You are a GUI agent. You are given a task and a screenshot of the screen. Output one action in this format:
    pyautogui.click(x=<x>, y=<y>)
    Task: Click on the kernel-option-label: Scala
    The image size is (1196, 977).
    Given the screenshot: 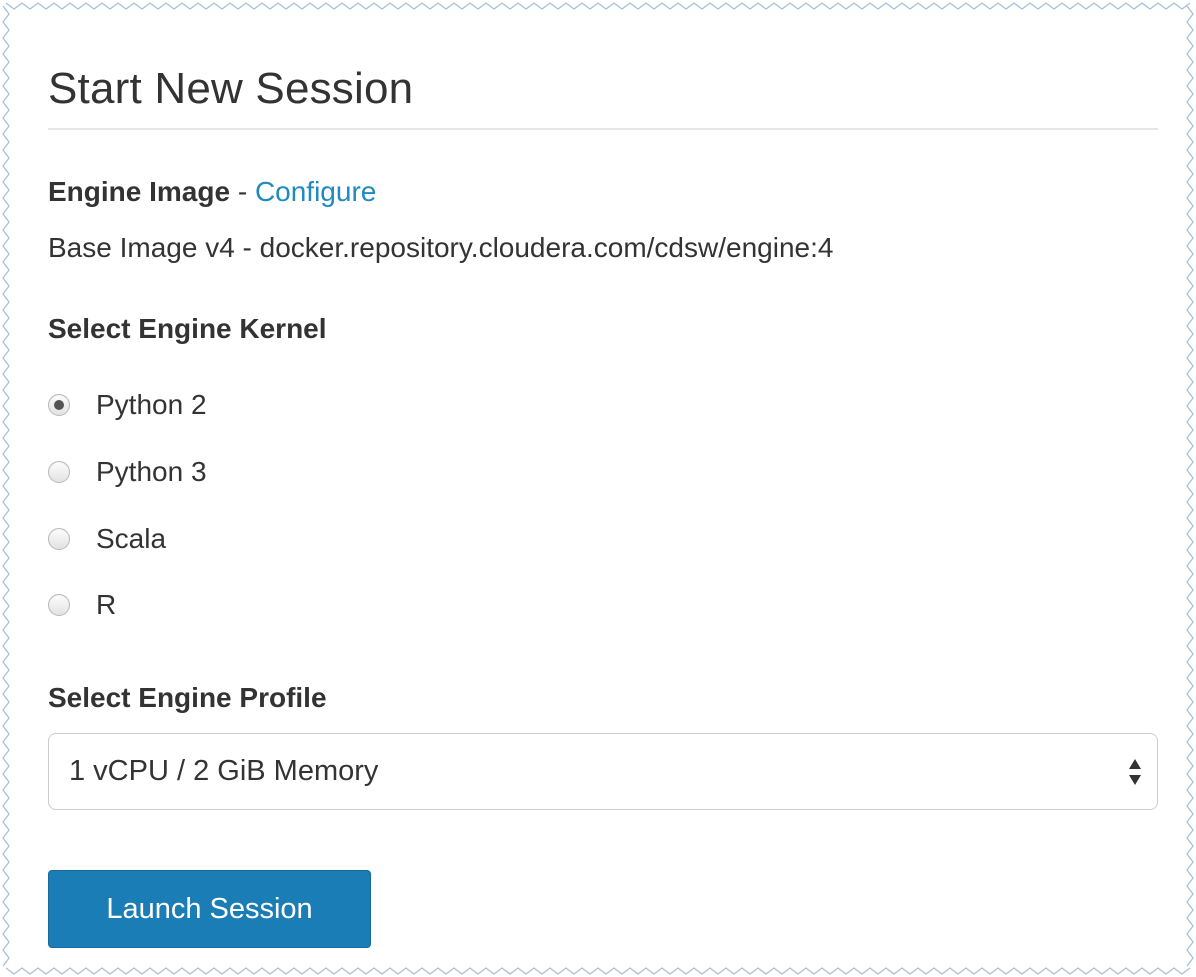 What is the action you would take?
    pyautogui.click(x=131, y=538)
    